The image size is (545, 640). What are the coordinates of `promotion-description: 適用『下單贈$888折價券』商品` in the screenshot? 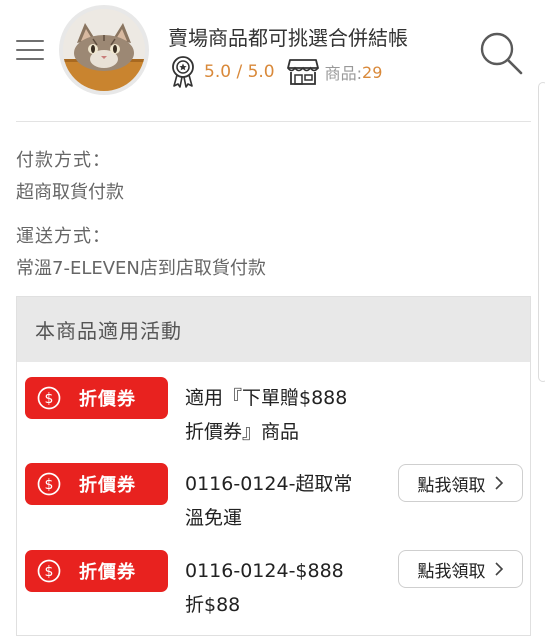 It's located at (266, 415).